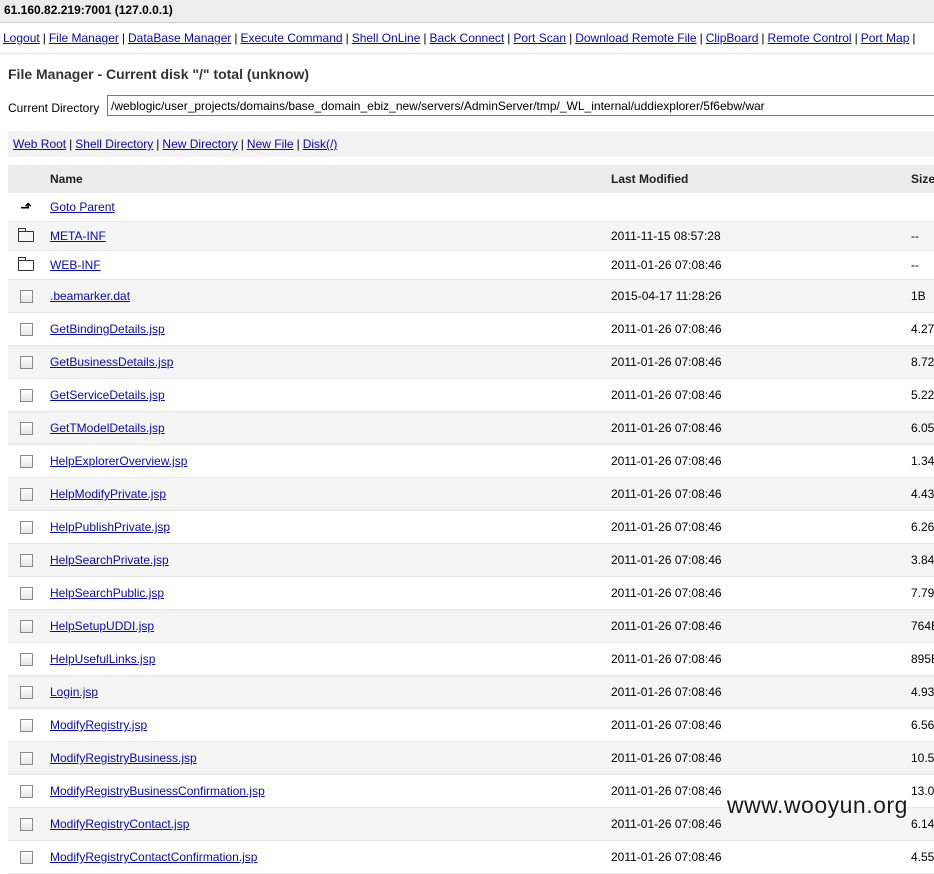 This screenshot has height=874, width=934. Describe the element at coordinates (922, 626) in the screenshot. I see `size-cell: 764B` at that location.